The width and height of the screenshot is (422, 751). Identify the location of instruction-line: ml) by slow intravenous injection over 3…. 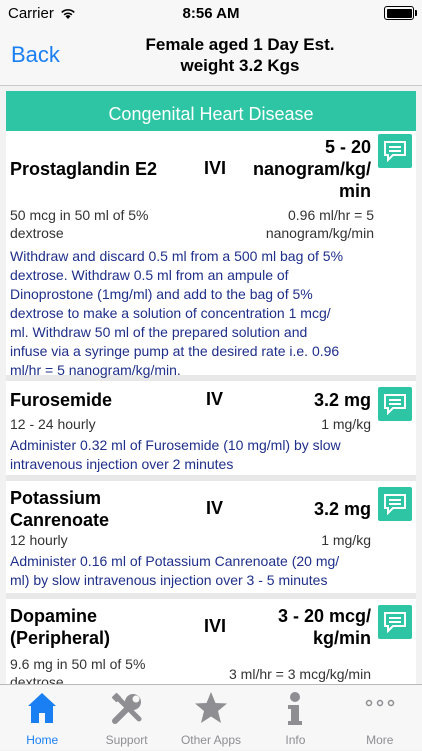
(174, 580).